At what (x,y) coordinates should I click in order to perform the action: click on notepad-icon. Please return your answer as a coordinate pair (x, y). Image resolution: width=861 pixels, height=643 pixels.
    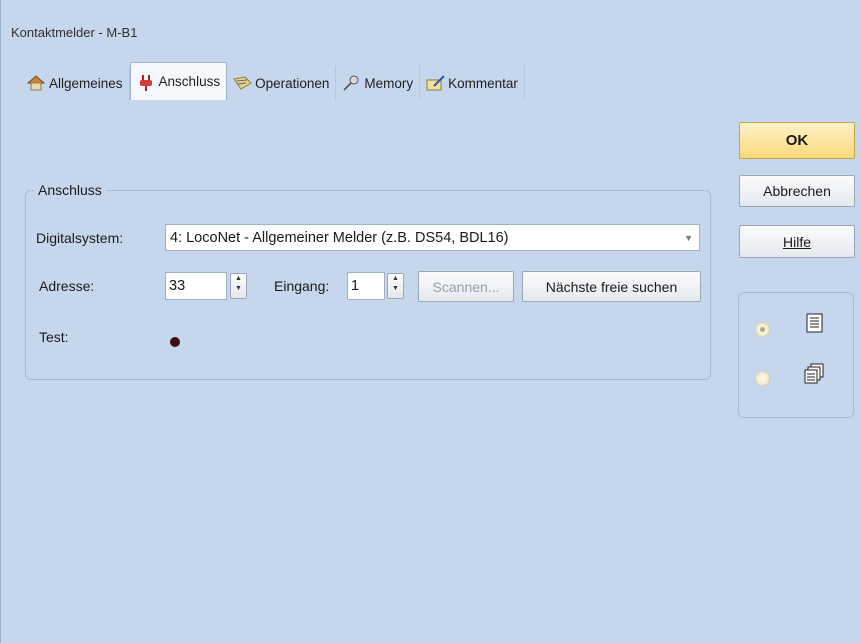
    Looking at the image, I should click on (435, 83).